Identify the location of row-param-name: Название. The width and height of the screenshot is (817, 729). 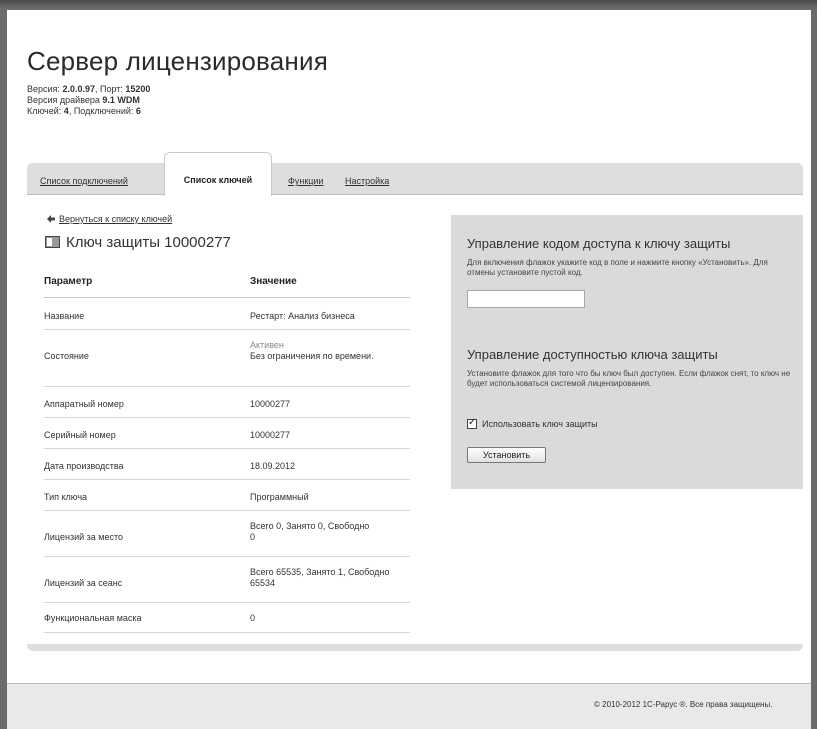
(64, 316).